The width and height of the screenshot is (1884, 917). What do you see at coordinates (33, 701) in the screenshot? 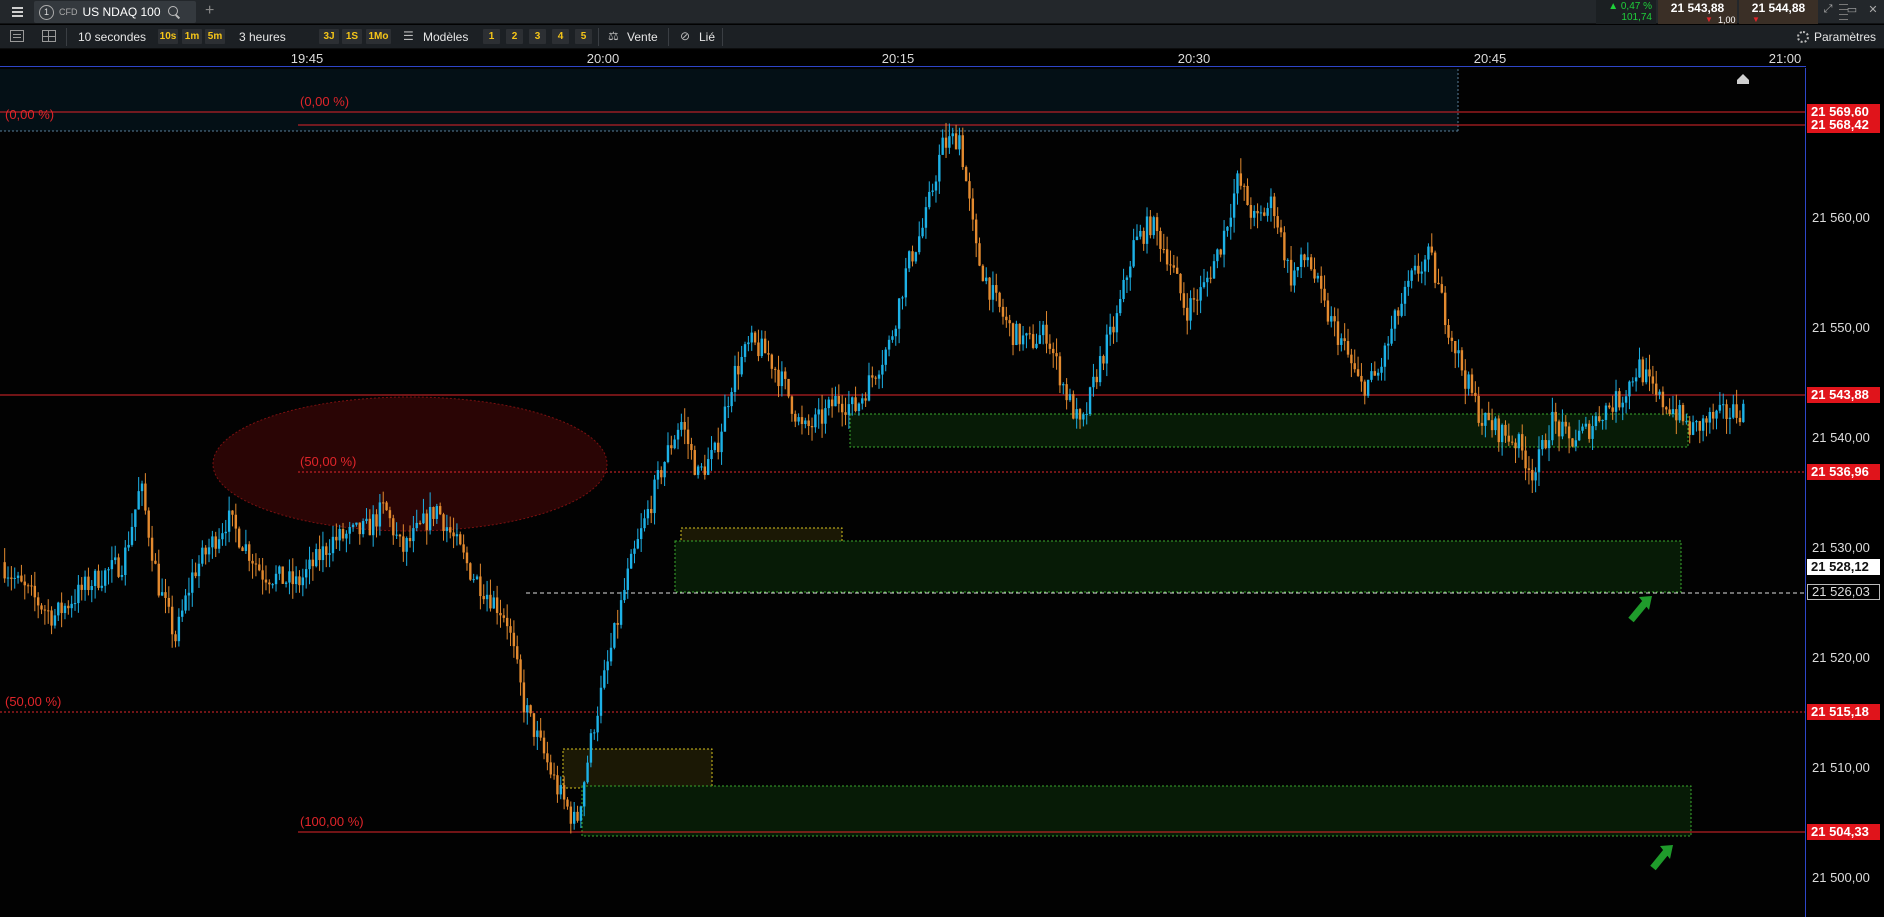
I see `fib-label-50-lower: (50,00 %)` at bounding box center [33, 701].